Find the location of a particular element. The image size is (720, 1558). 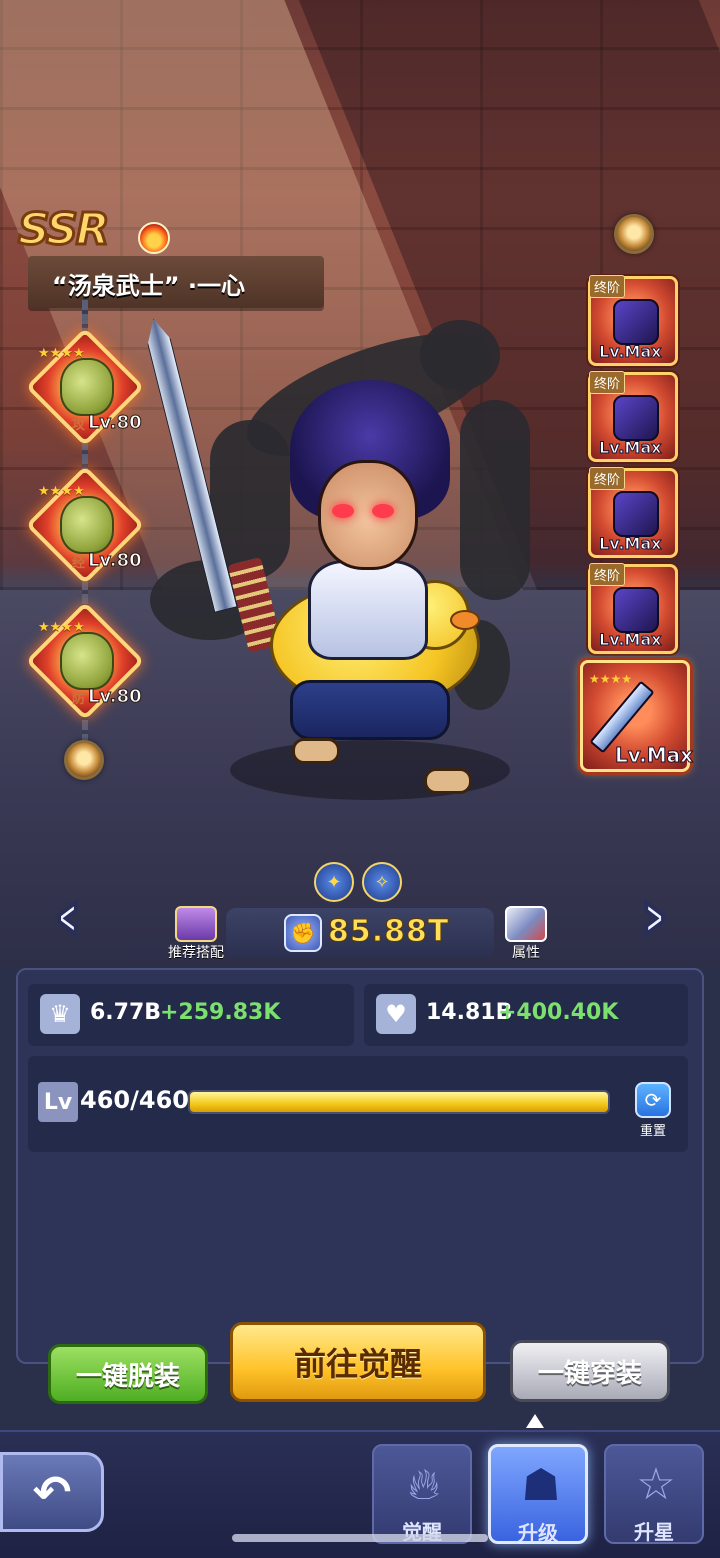

heart-hp-icon: ♥ is located at coordinates (396, 1014).